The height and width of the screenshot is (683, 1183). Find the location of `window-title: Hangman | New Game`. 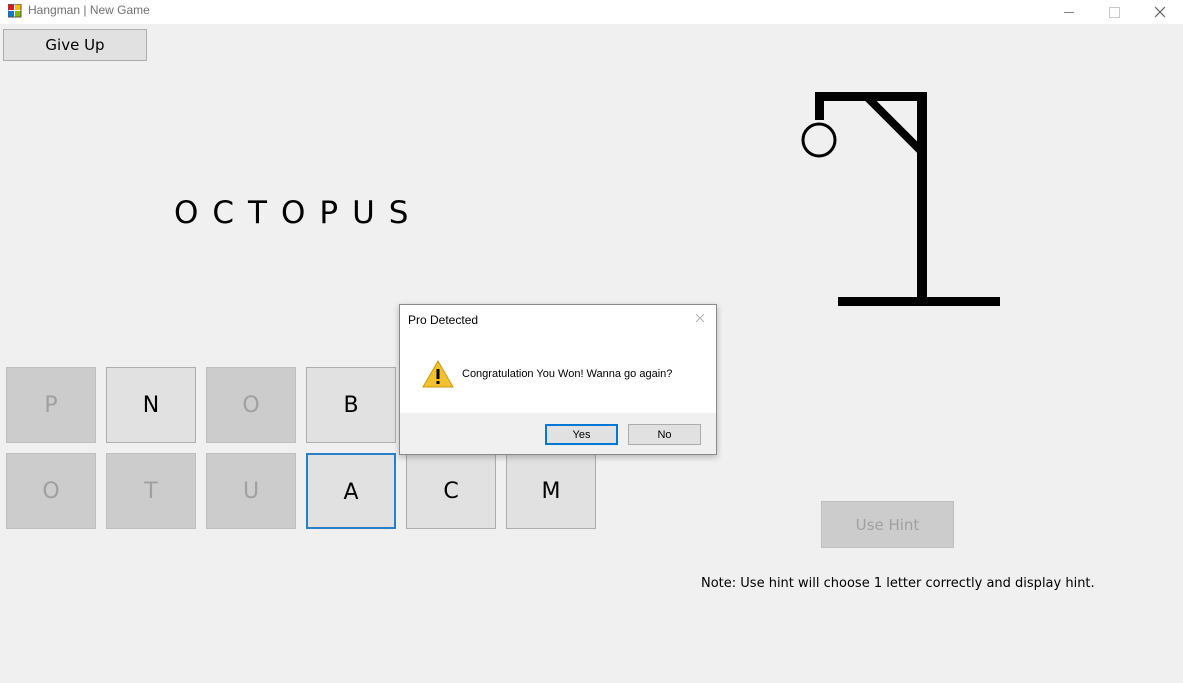

window-title: Hangman | New Game is located at coordinates (89, 10).